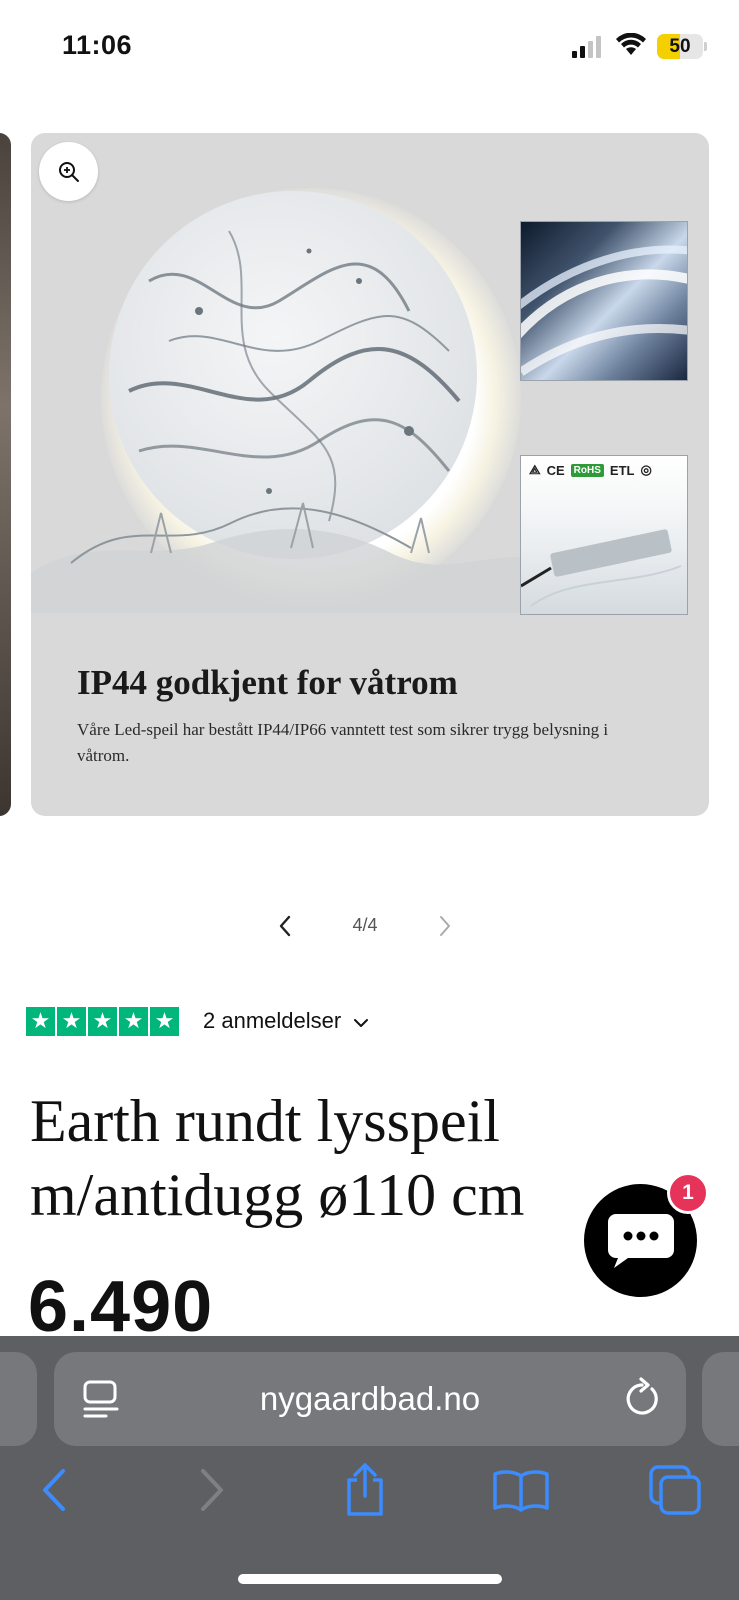 The image size is (739, 1600). I want to click on reviews-count: 2 anmeldelser, so click(272, 1020).